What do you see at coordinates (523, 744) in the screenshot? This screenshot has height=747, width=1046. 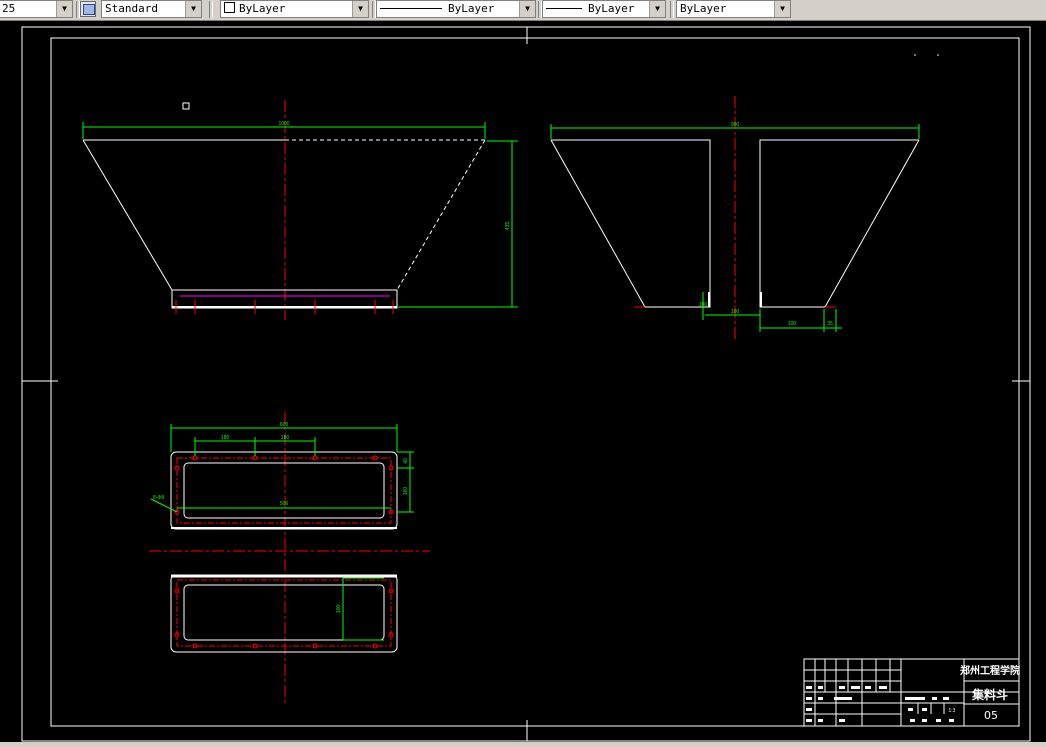 I see `status-bar` at bounding box center [523, 744].